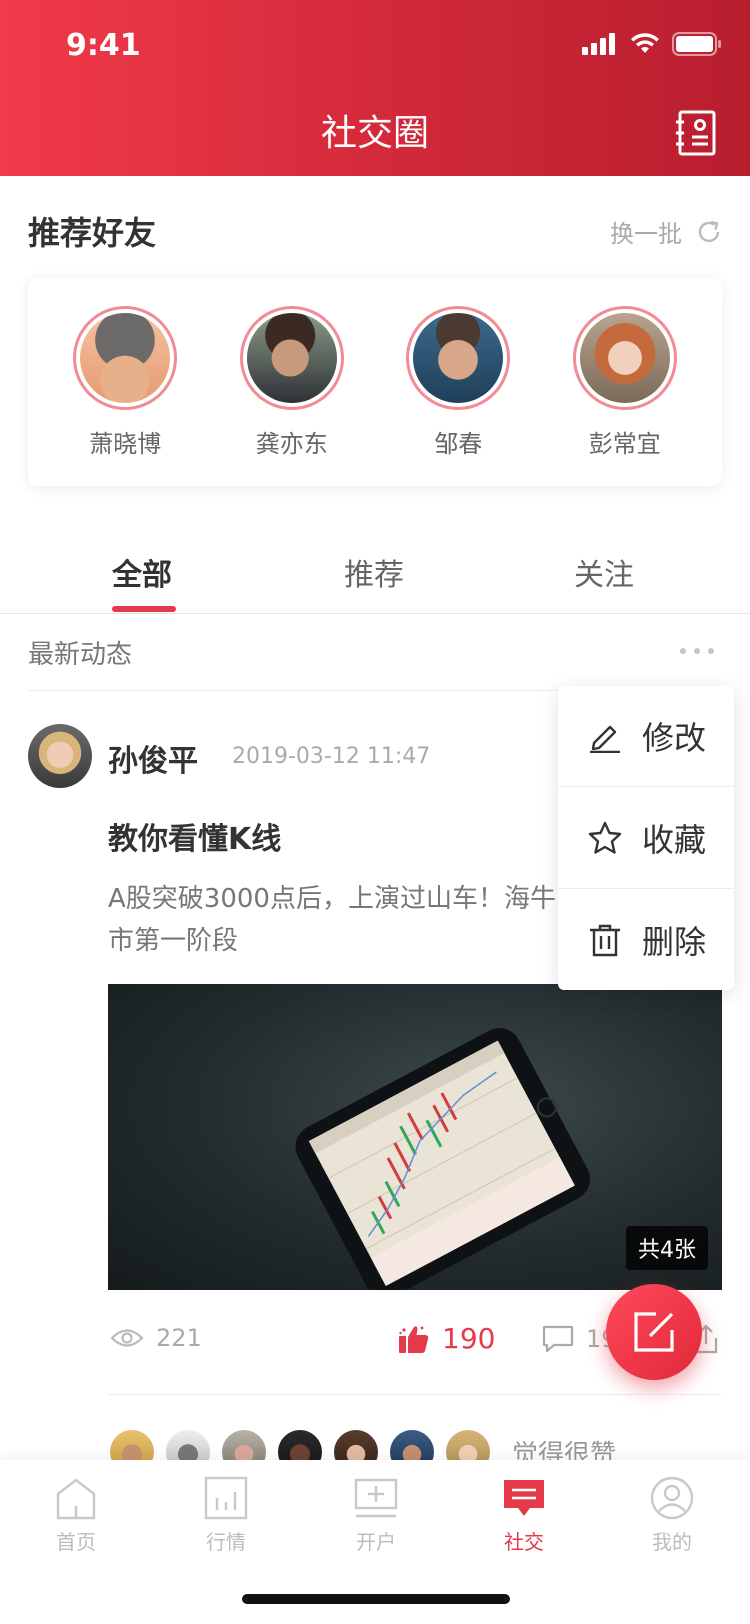  Describe the element at coordinates (674, 840) in the screenshot. I see `menu-label: 收藏` at that location.